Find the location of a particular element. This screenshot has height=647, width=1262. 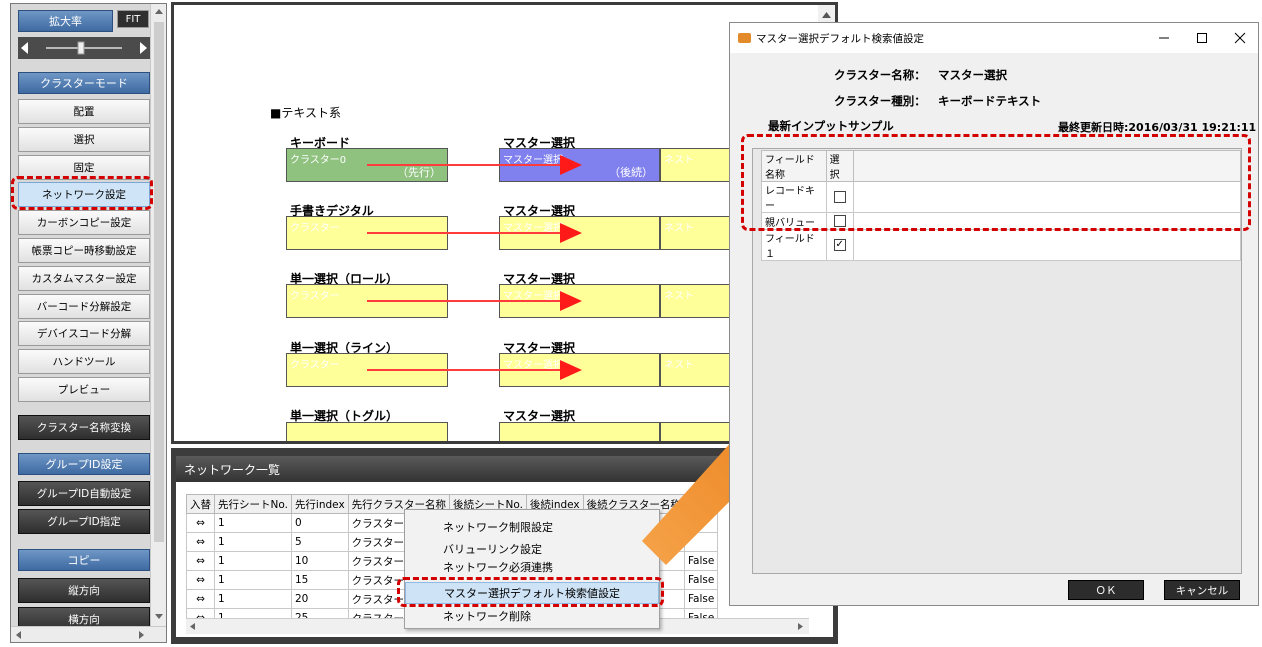

col-lead-sheet: 先行シートNo. is located at coordinates (253, 504).